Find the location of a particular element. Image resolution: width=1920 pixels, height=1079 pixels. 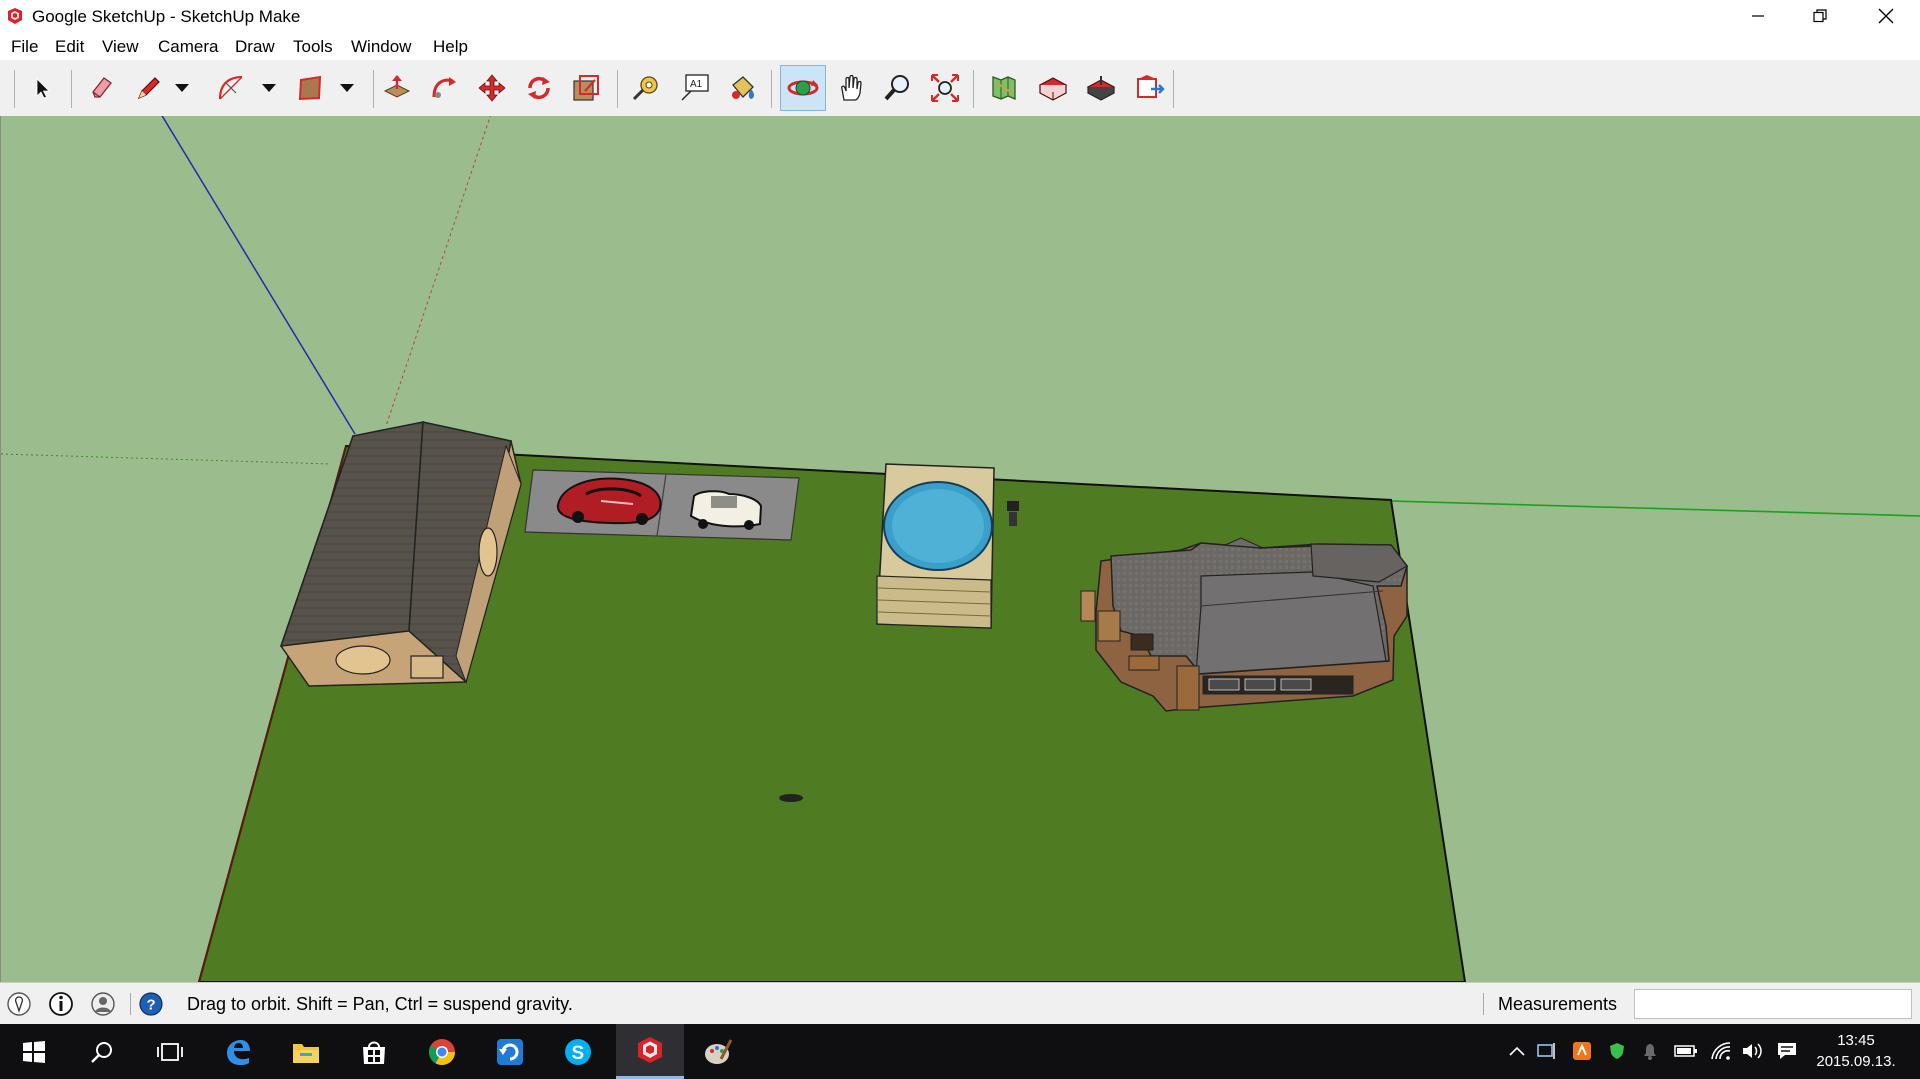

share-model-tool is located at coordinates (1101, 88).